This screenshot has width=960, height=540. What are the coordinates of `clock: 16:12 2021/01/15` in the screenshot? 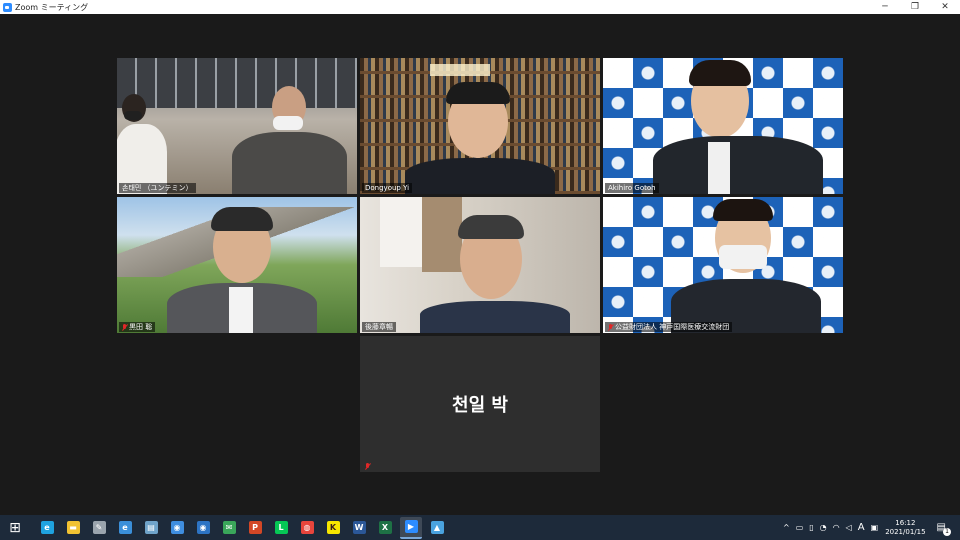 It's located at (905, 528).